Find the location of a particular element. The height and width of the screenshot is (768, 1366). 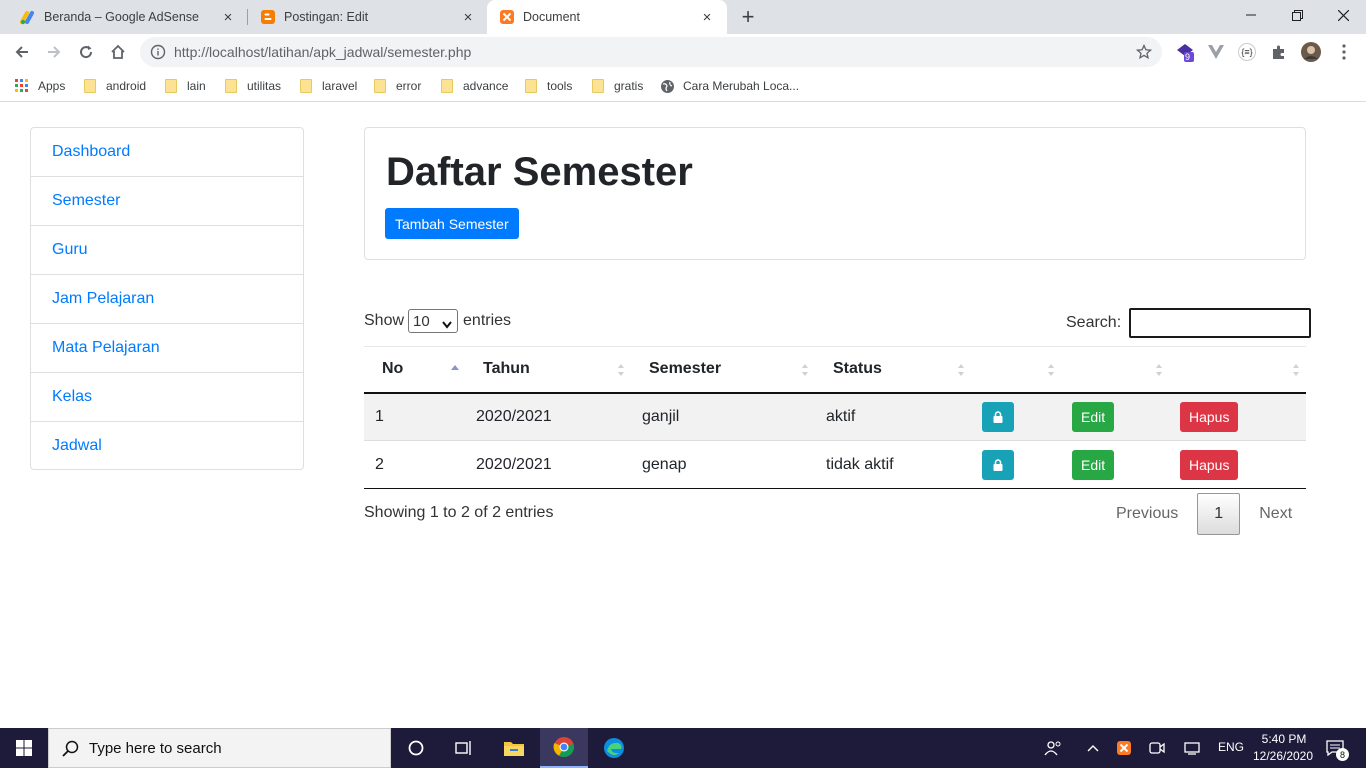

table-search: Search: is located at coordinates (1189, 323).